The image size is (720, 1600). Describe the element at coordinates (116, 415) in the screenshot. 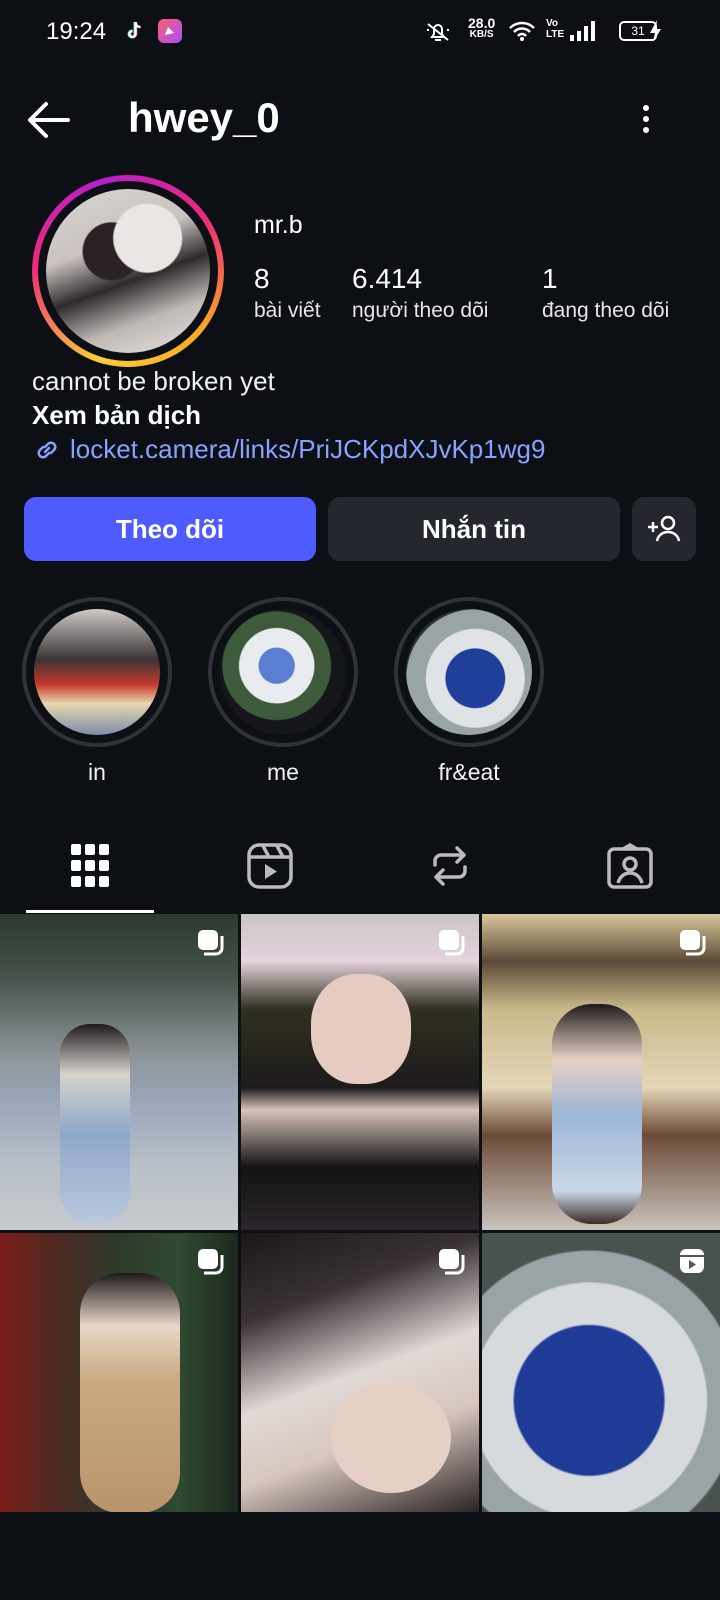

I see `see-translation-link: Xem bản dịch` at that location.